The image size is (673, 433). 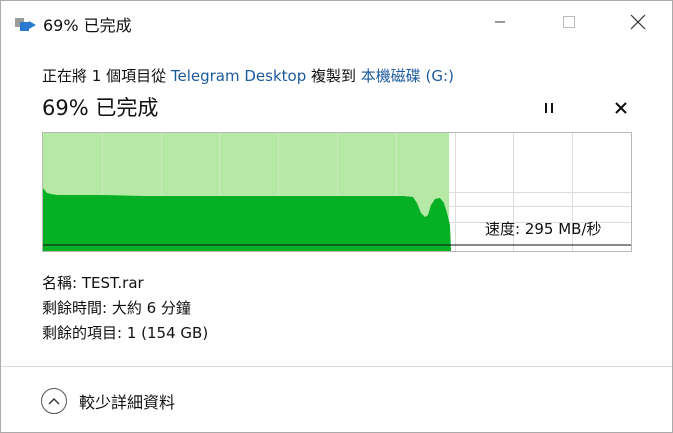 I want to click on minimize-icon, so click(x=500, y=22).